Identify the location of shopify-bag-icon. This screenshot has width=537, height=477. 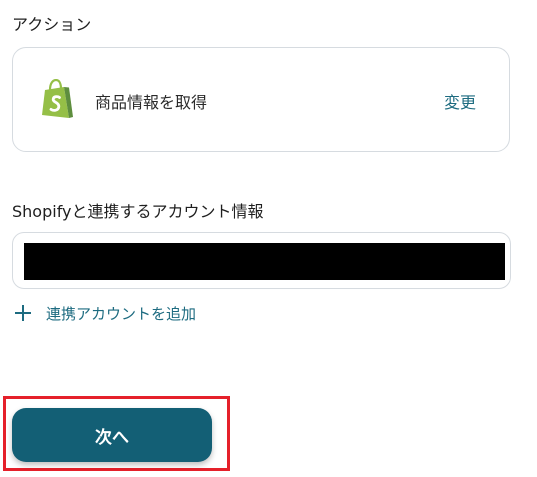
(57, 98).